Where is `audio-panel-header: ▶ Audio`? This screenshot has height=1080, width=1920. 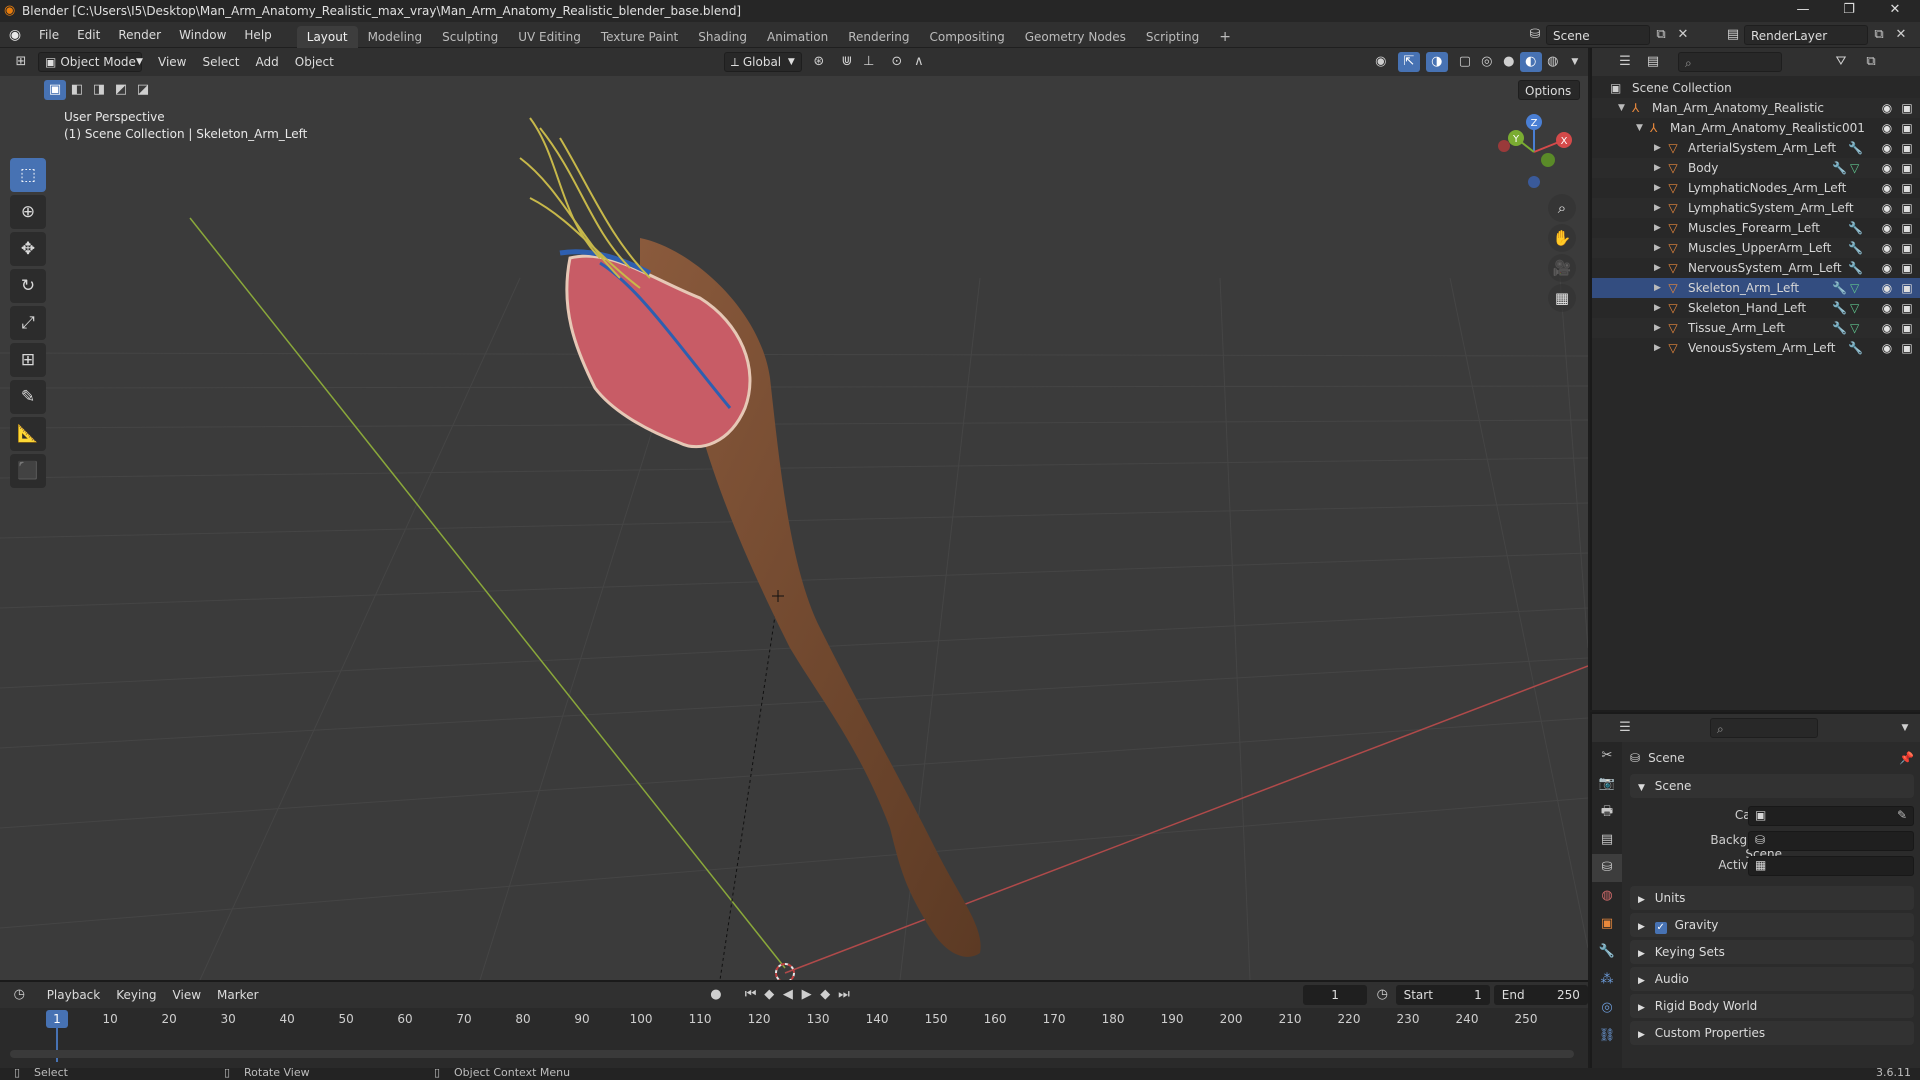 audio-panel-header: ▶ Audio is located at coordinates (1772, 979).